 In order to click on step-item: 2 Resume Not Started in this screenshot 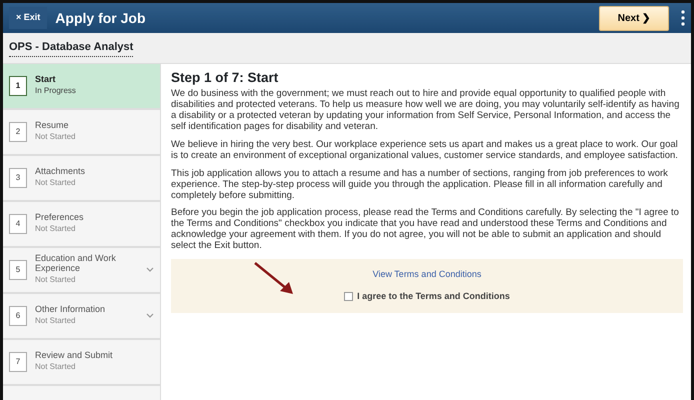, I will do `click(81, 133)`.